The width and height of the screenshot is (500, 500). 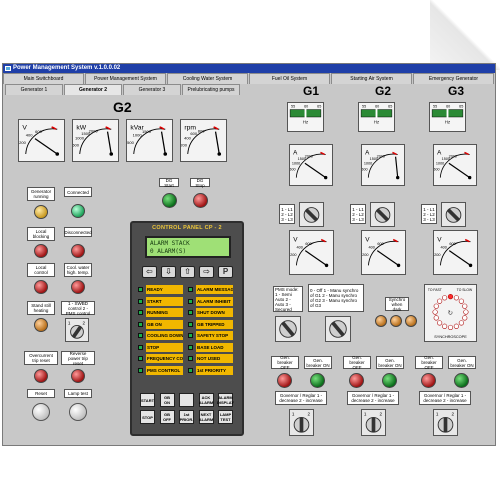 What do you see at coordinates (41, 412) in the screenshot?
I see `reset-button` at bounding box center [41, 412].